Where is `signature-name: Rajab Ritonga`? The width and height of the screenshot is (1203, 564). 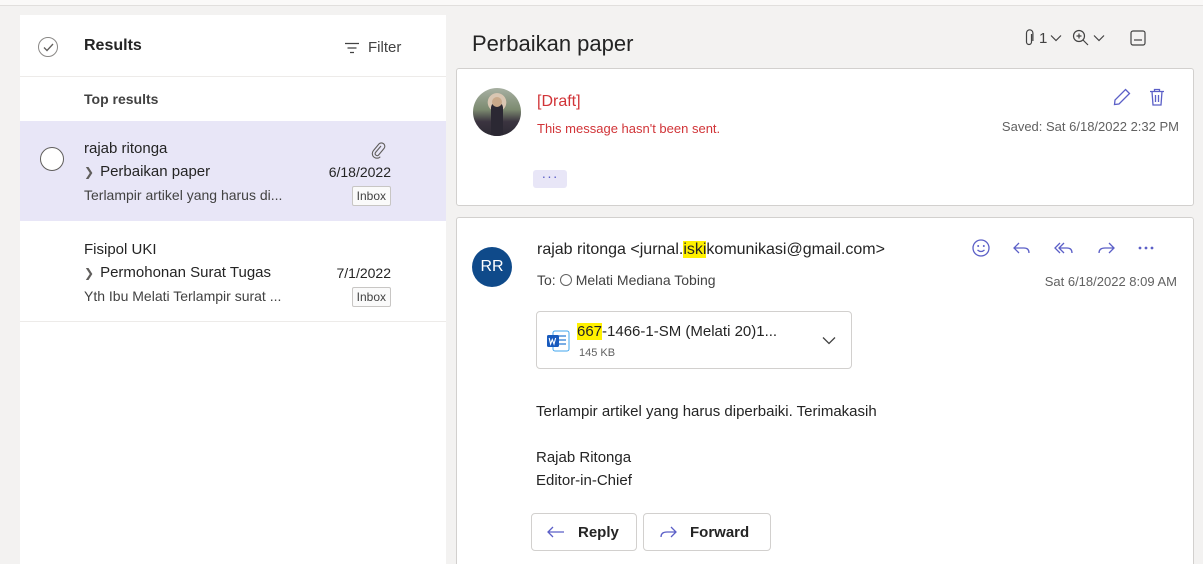 signature-name: Rajab Ritonga is located at coordinates (584, 457).